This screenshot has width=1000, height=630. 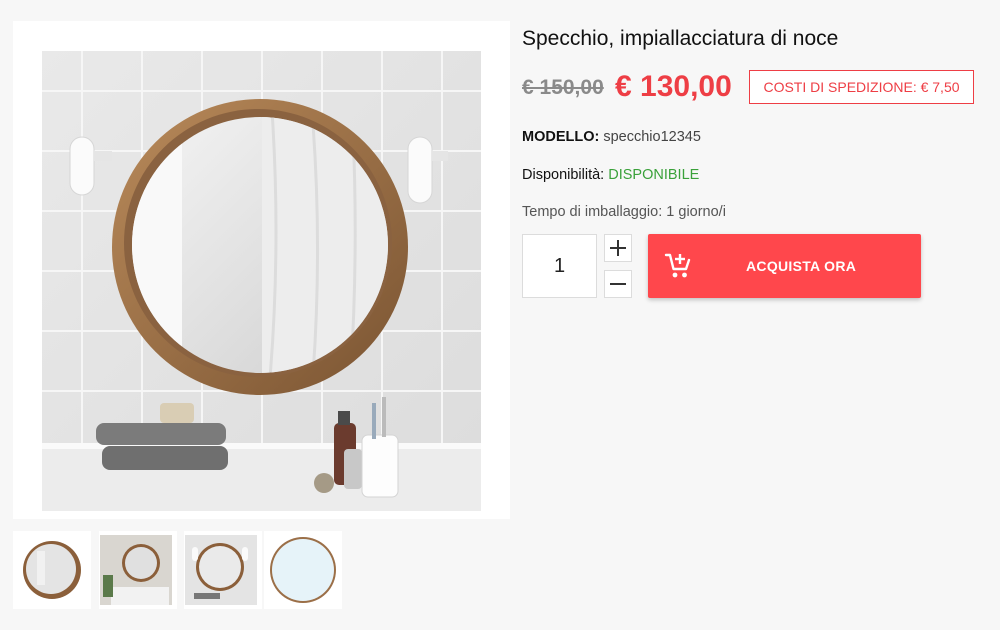 I want to click on minus-icon, so click(x=618, y=284).